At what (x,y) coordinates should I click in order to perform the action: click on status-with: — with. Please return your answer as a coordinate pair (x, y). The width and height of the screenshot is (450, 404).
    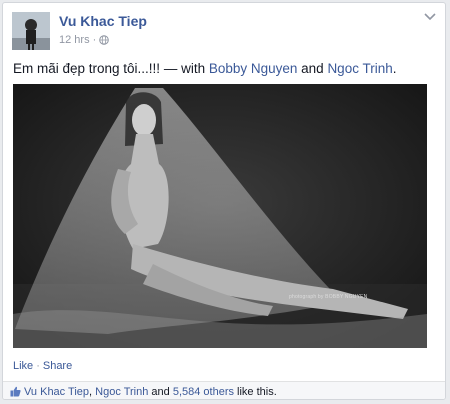
    Looking at the image, I should click on (184, 68).